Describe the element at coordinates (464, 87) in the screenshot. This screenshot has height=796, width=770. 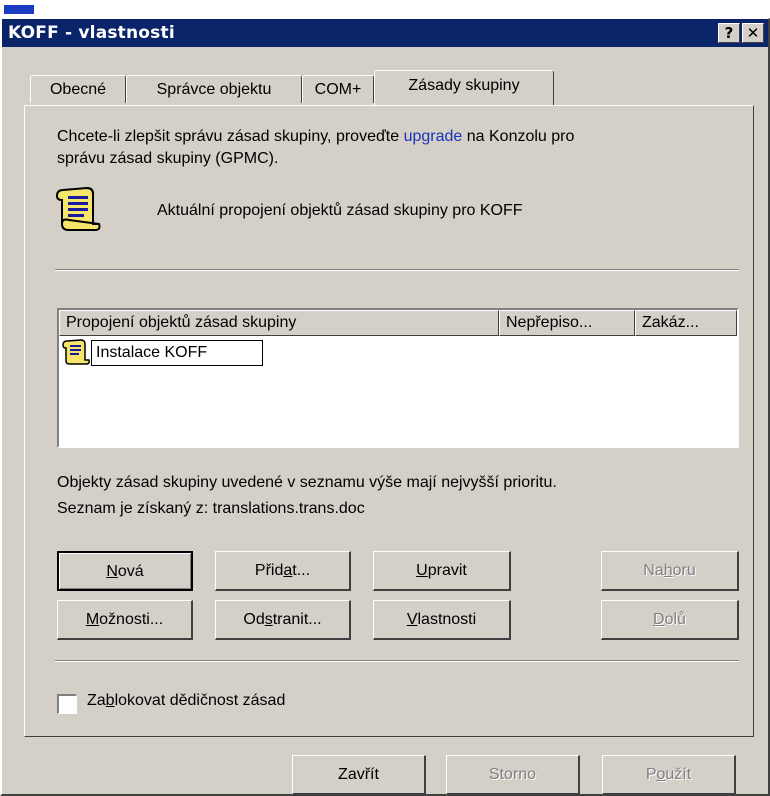
I see `tab-group-policy: Zásady skupiny` at that location.